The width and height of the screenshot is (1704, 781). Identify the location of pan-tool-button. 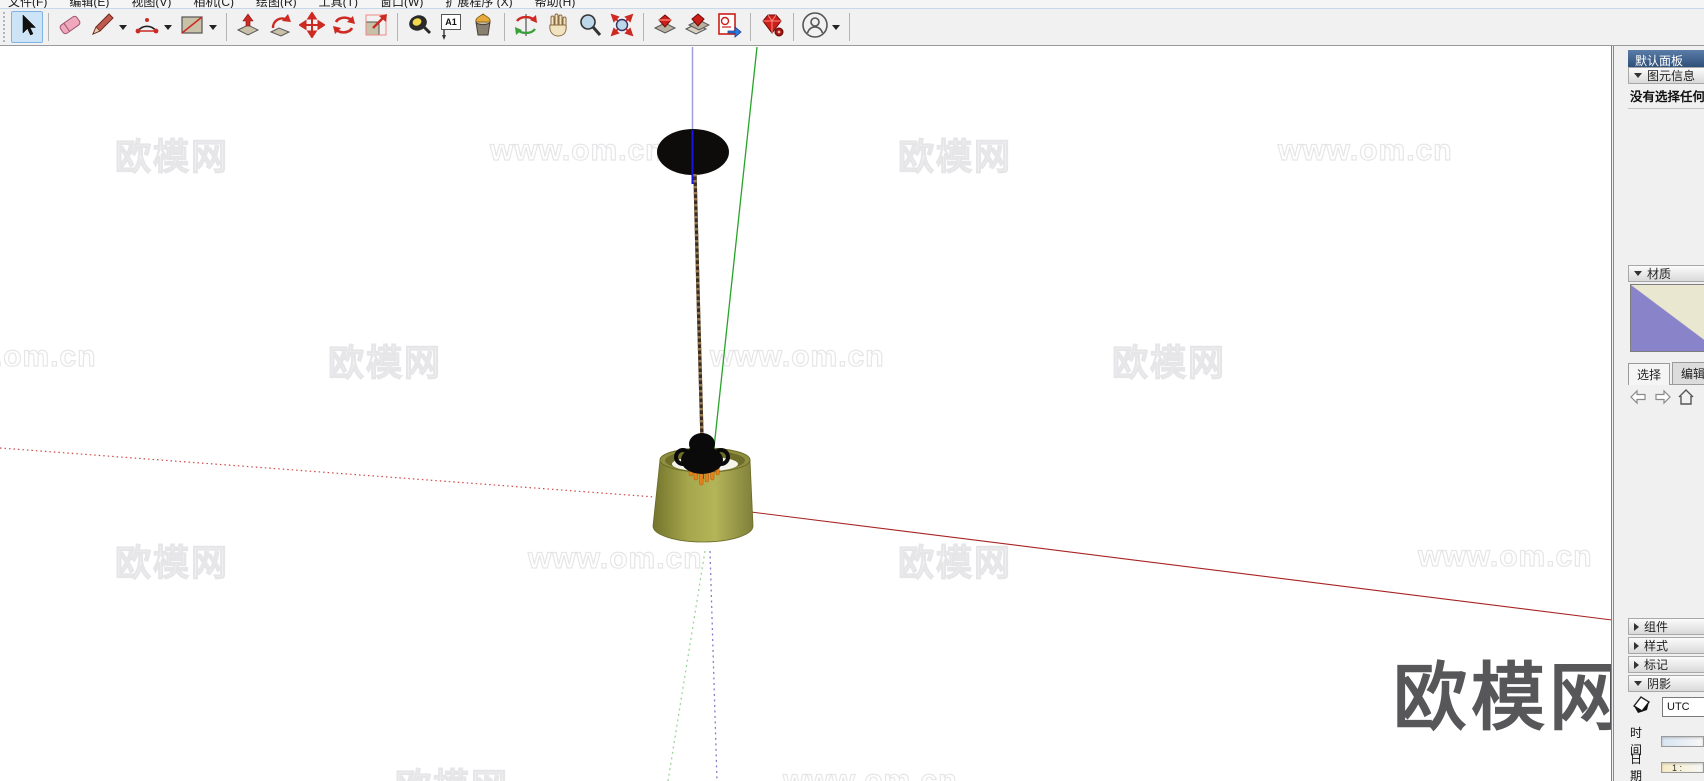
(558, 27).